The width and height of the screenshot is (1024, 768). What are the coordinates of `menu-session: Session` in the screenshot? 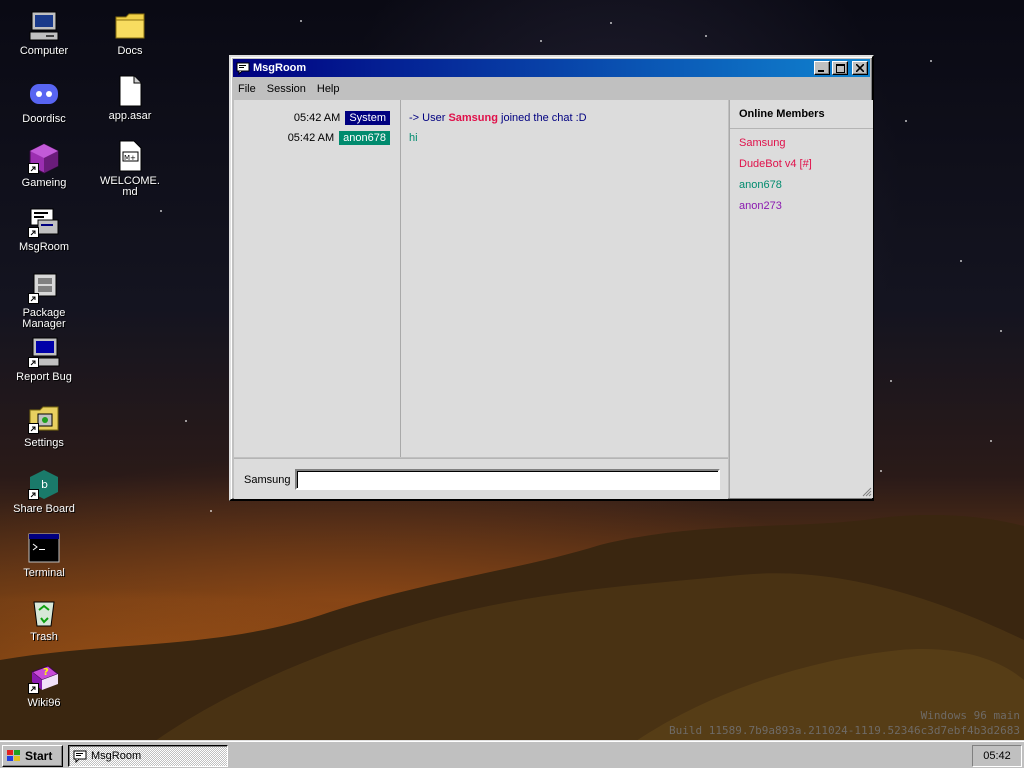 It's located at (287, 89).